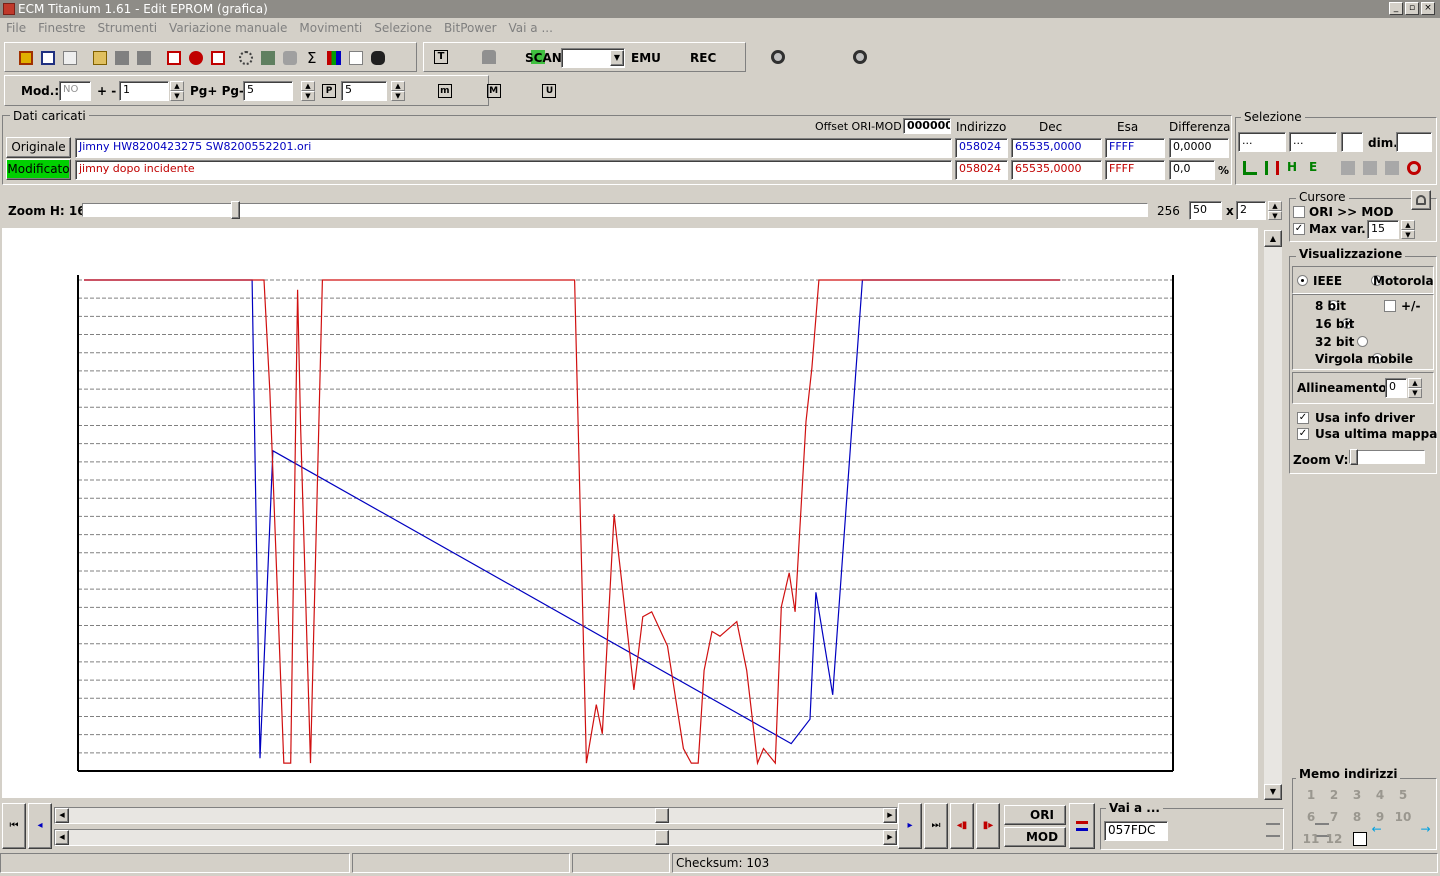 This screenshot has height=876, width=1440. What do you see at coordinates (38, 169) in the screenshot?
I see `modificato-button: Modificato` at bounding box center [38, 169].